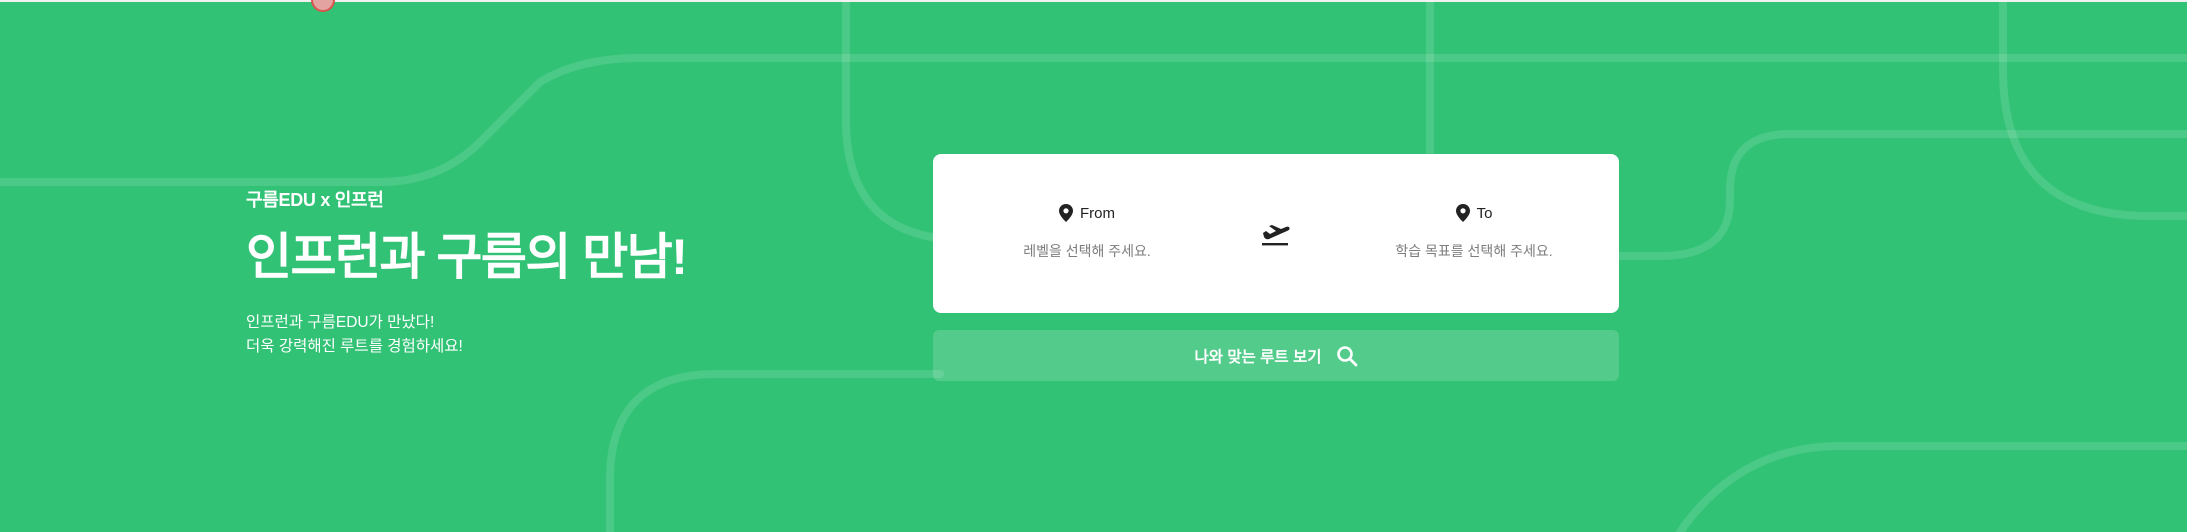 The width and height of the screenshot is (2187, 532). Describe the element at coordinates (315, 200) in the screenshot. I see `hero-eyebrow: 구름EDU x 인프런` at that location.